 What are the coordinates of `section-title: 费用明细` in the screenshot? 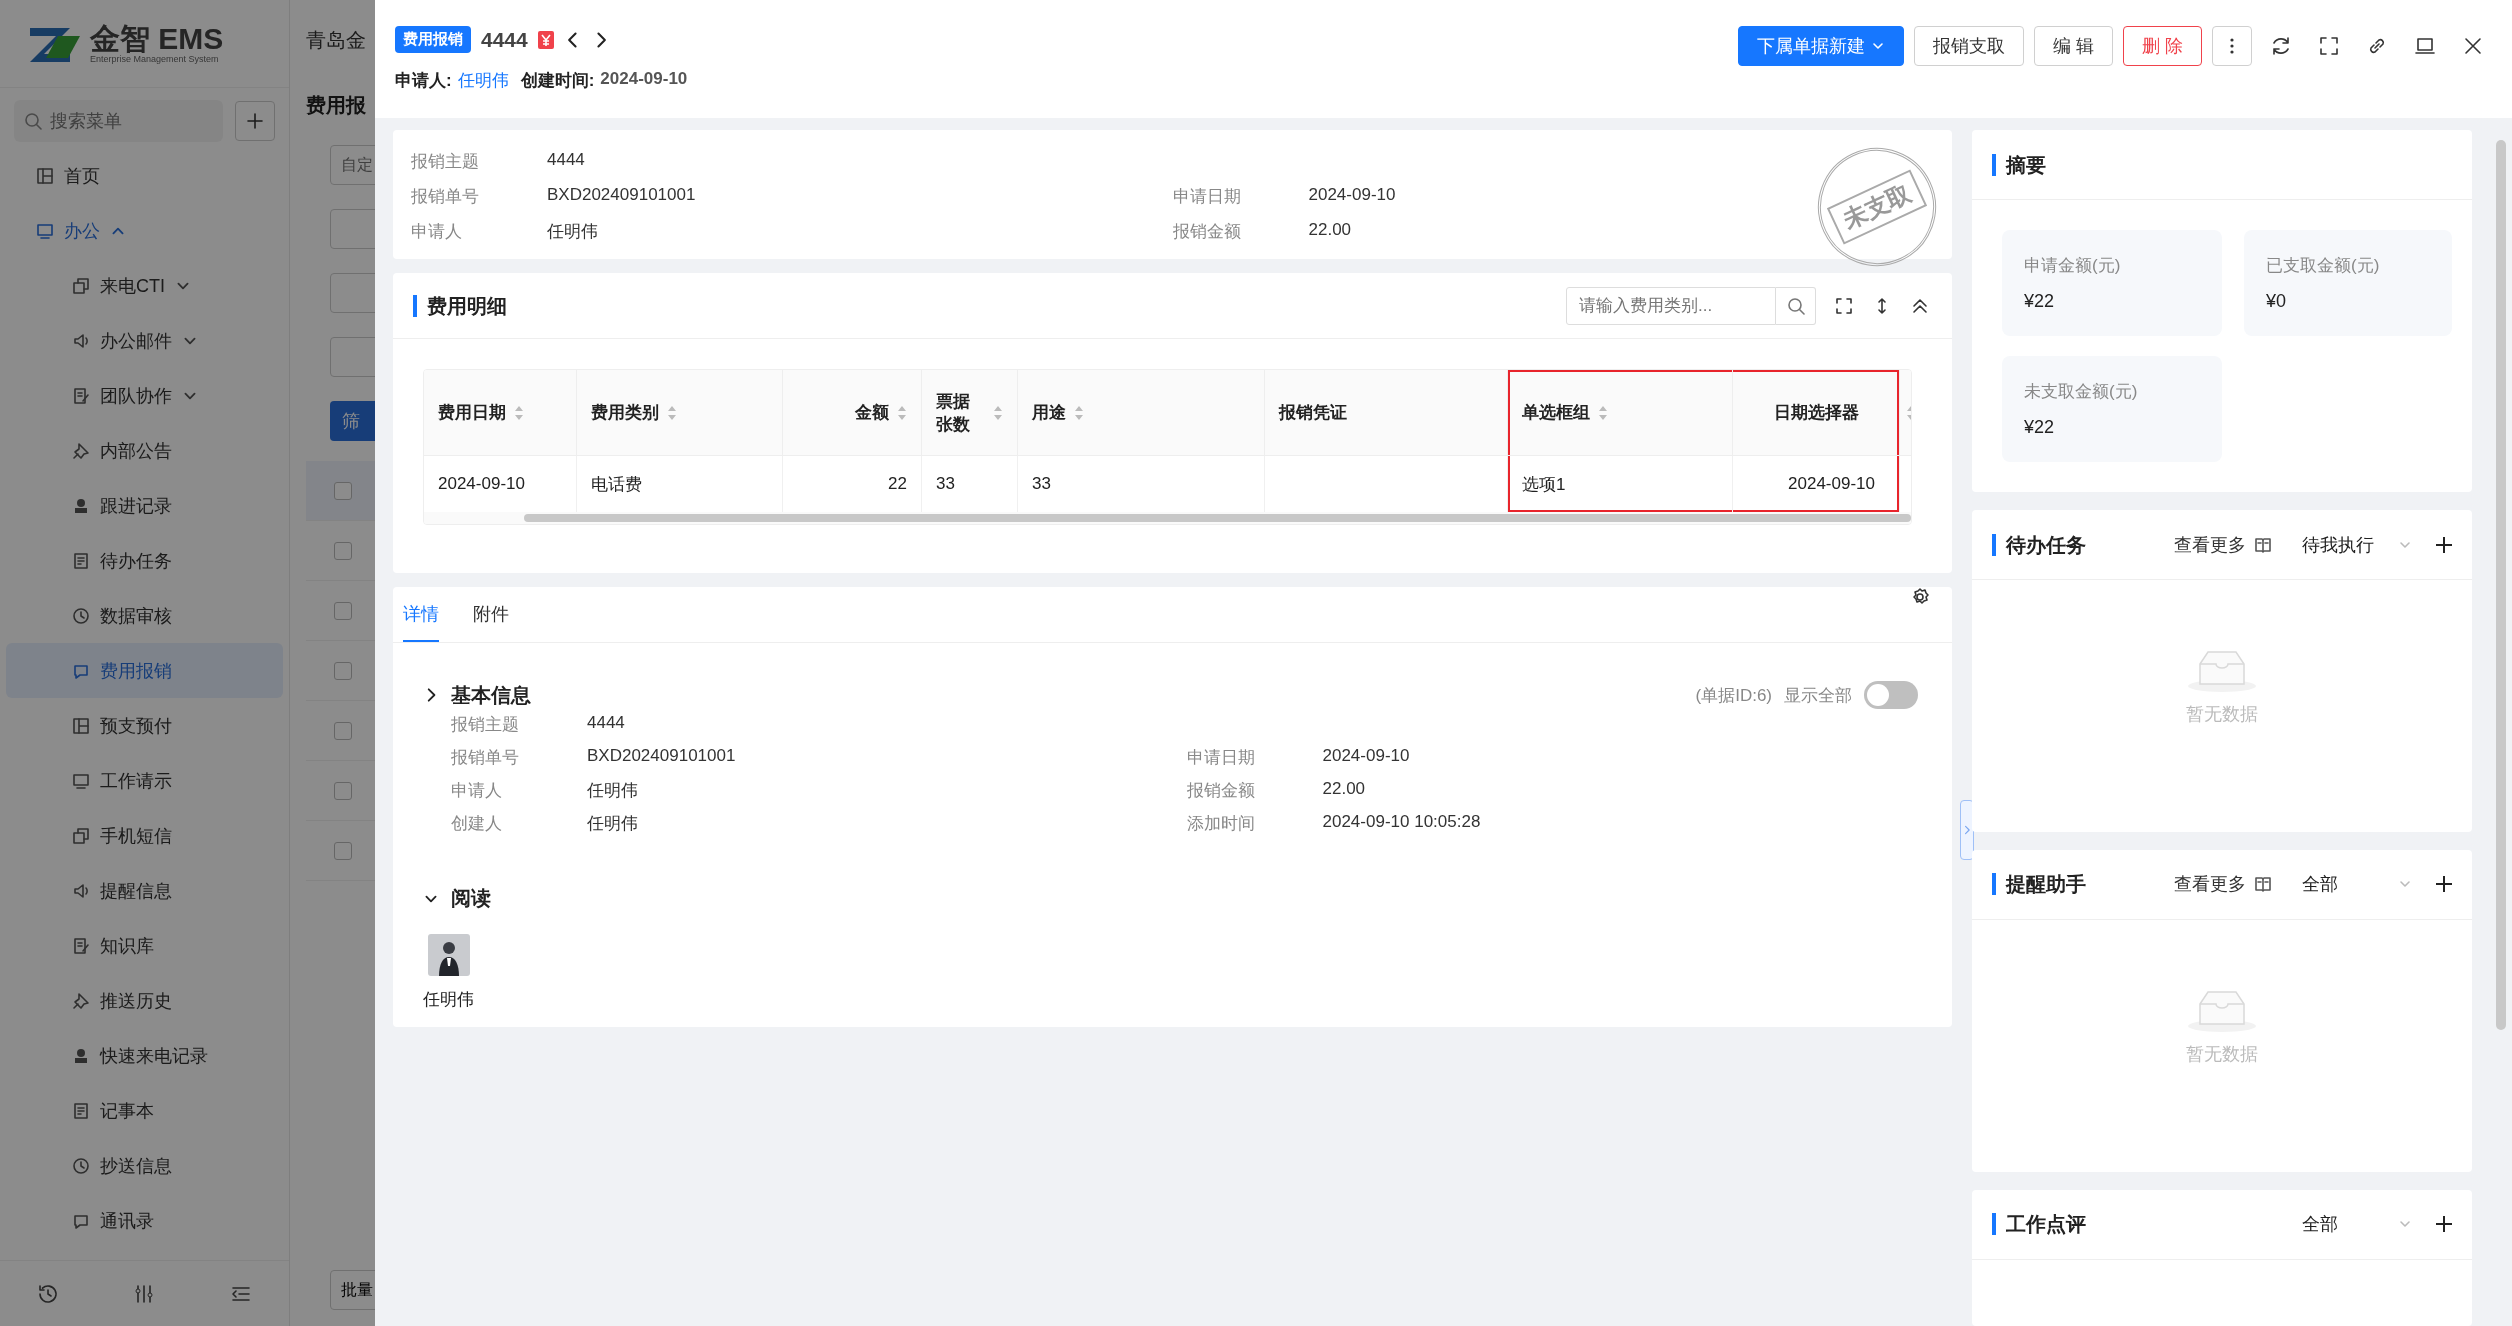 It's located at (460, 305).